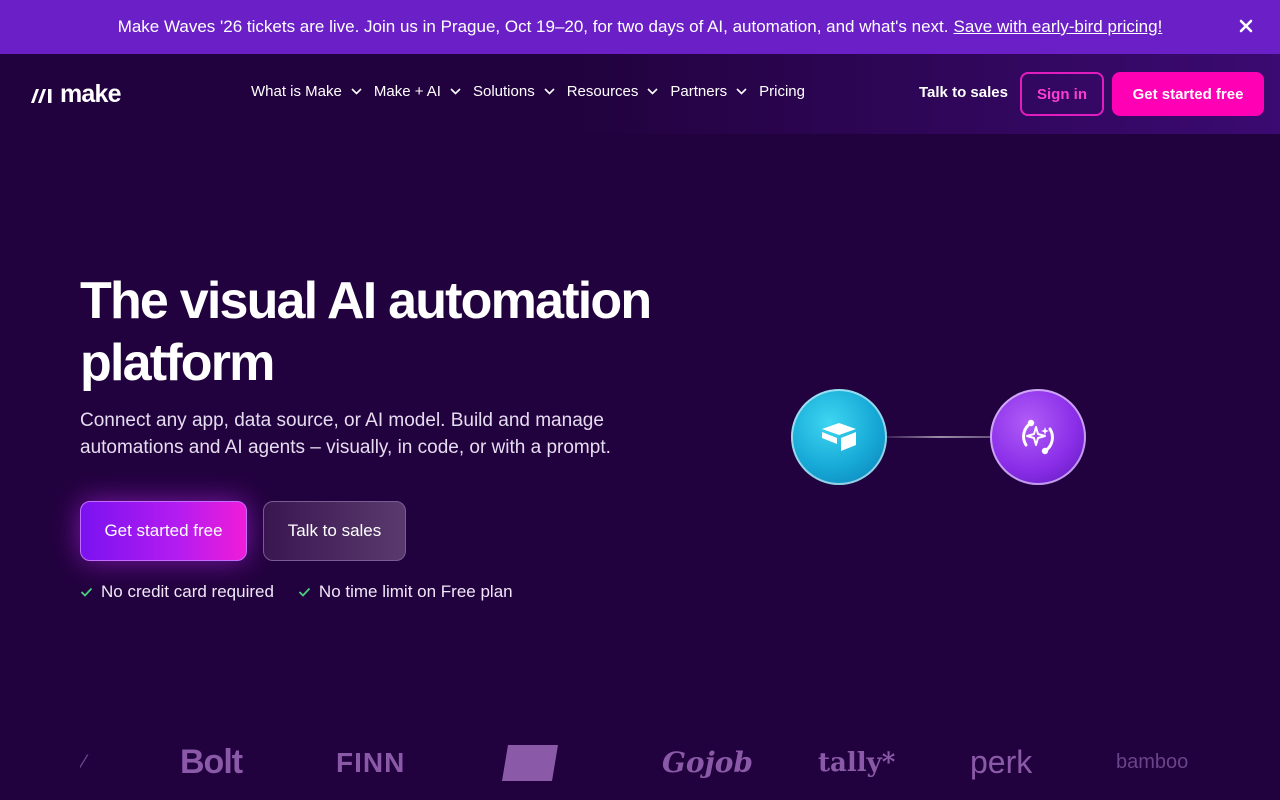 This screenshot has height=800, width=1280. Describe the element at coordinates (640, 762) in the screenshot. I see `customer-logos: ⁄ Bolt FINN Gojob tally* perk bamboo` at that location.